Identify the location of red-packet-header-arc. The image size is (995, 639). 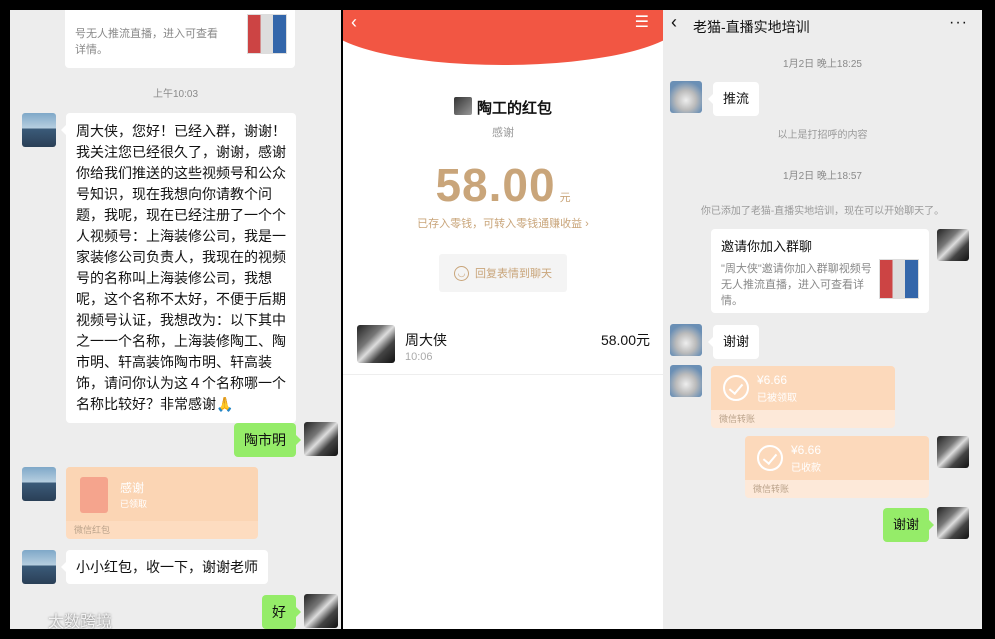
(503, 37).